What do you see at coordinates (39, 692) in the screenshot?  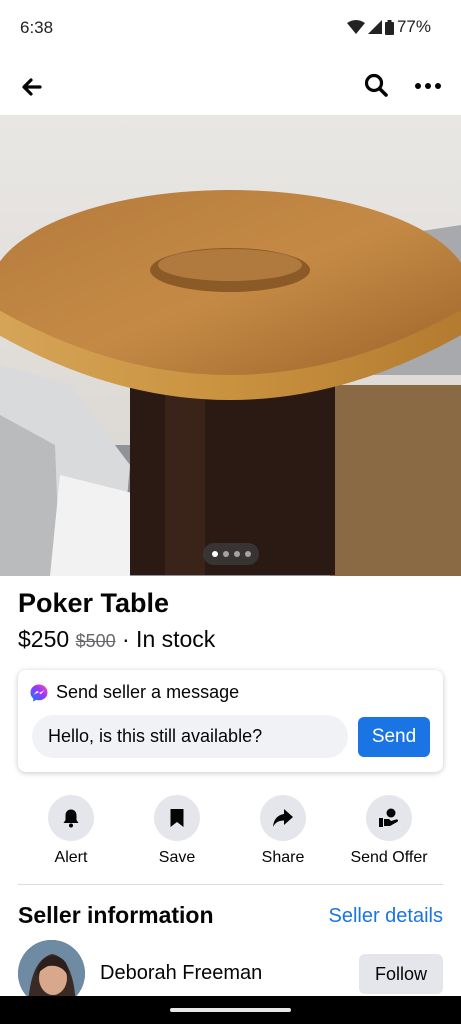 I see `messenger-icon` at bounding box center [39, 692].